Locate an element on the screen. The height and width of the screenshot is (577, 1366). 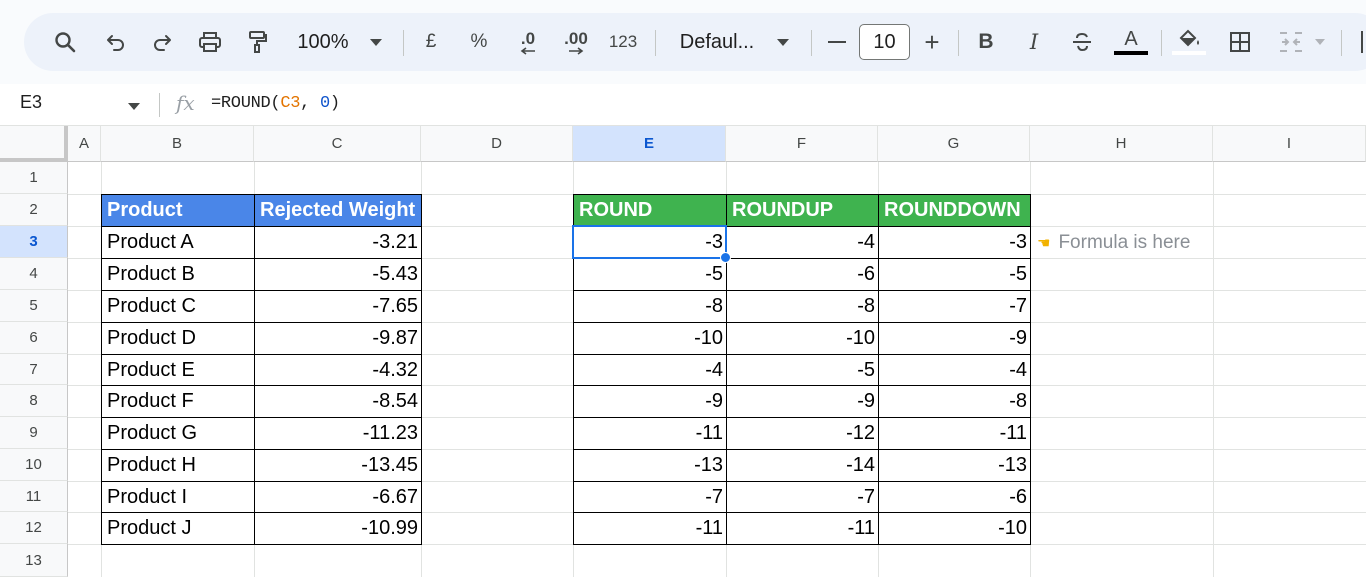
row-header-11: 11 is located at coordinates (34, 496).